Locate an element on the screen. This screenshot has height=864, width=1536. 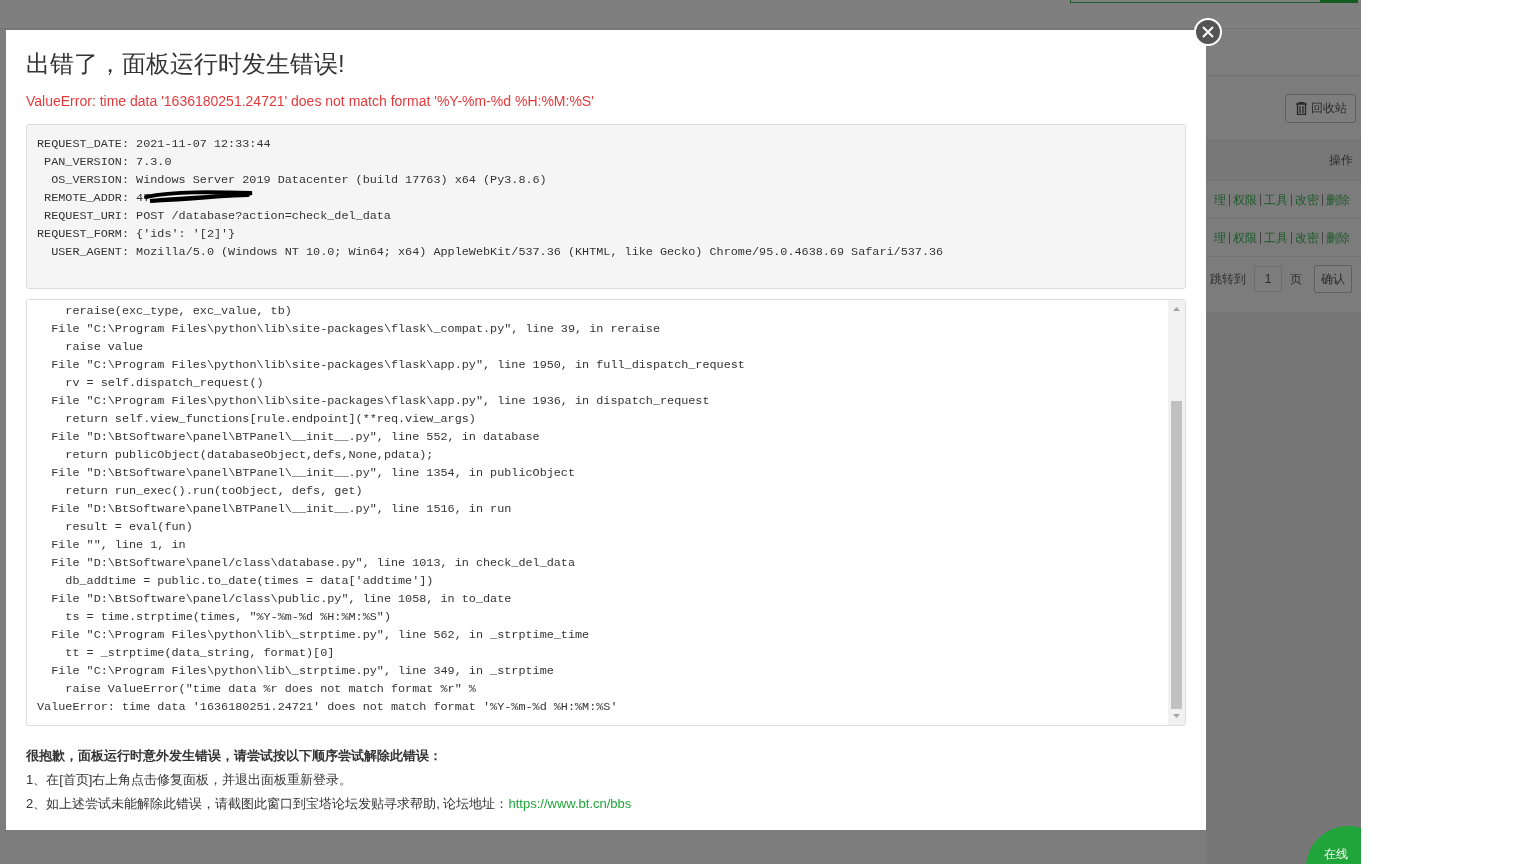
info-label: OS_VERSION: is located at coordinates (89, 180).